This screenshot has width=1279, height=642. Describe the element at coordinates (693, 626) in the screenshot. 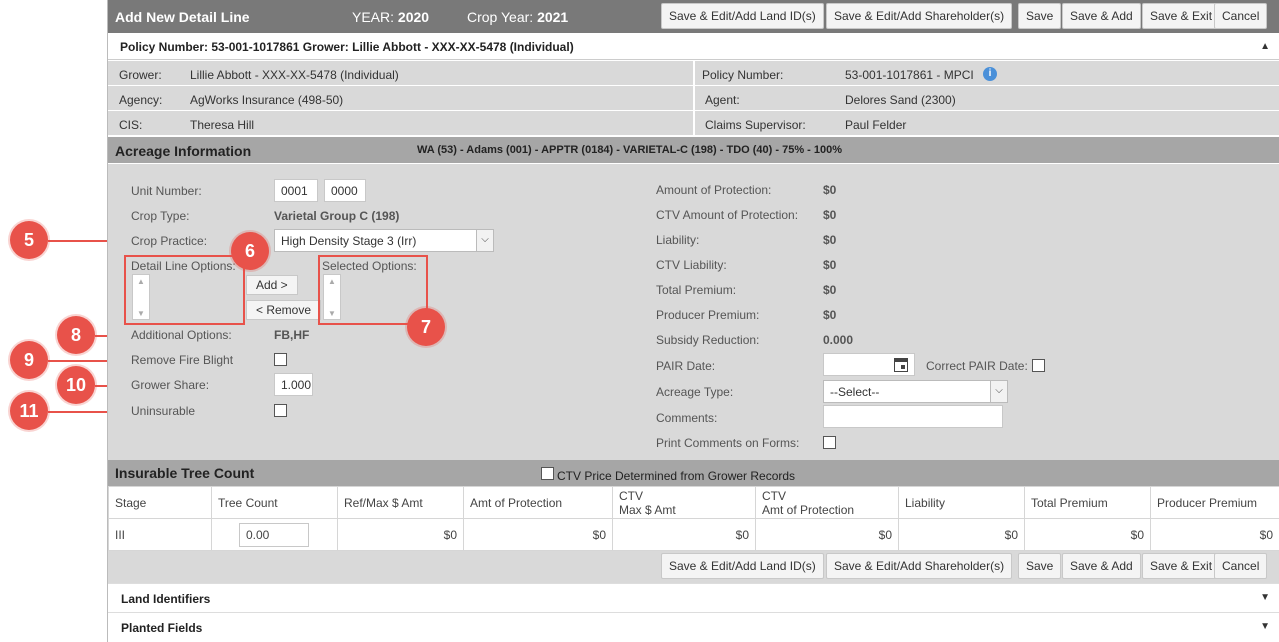

I see `planted-fields-section: Planted Fields ▼` at that location.